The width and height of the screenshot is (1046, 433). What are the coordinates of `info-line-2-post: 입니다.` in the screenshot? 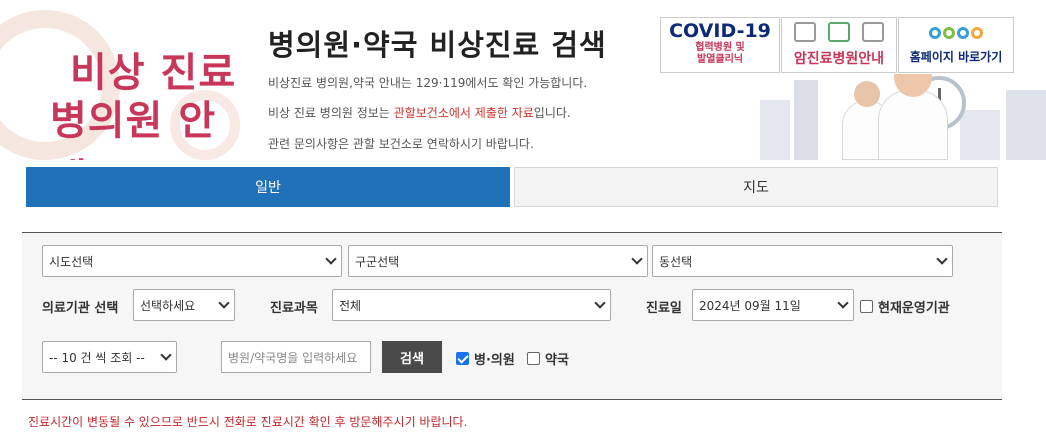 It's located at (552, 113).